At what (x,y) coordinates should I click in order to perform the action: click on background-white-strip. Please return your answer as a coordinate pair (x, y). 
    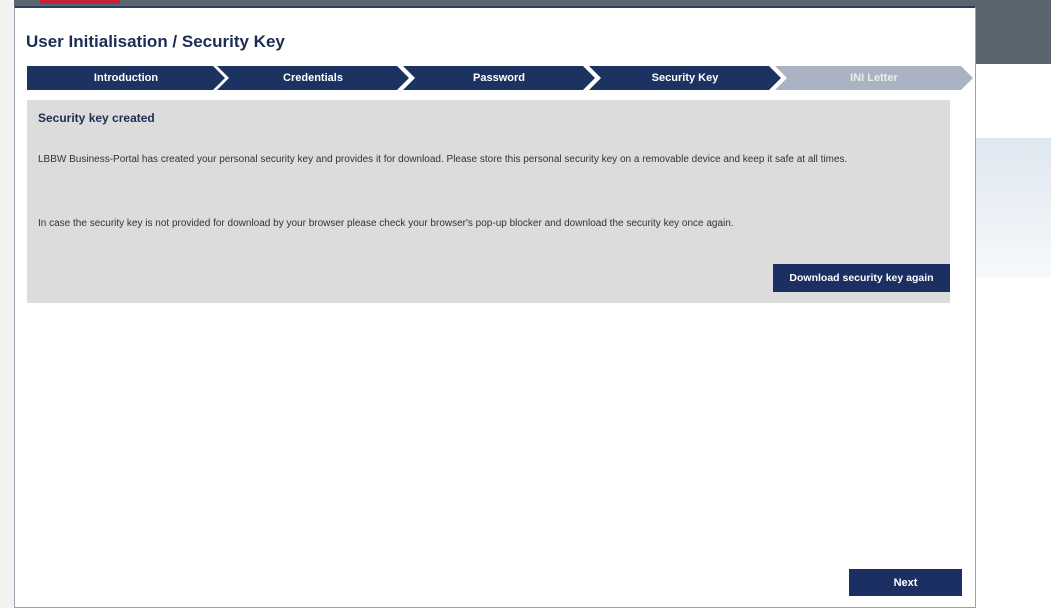
    Looking at the image, I should click on (1013, 101).